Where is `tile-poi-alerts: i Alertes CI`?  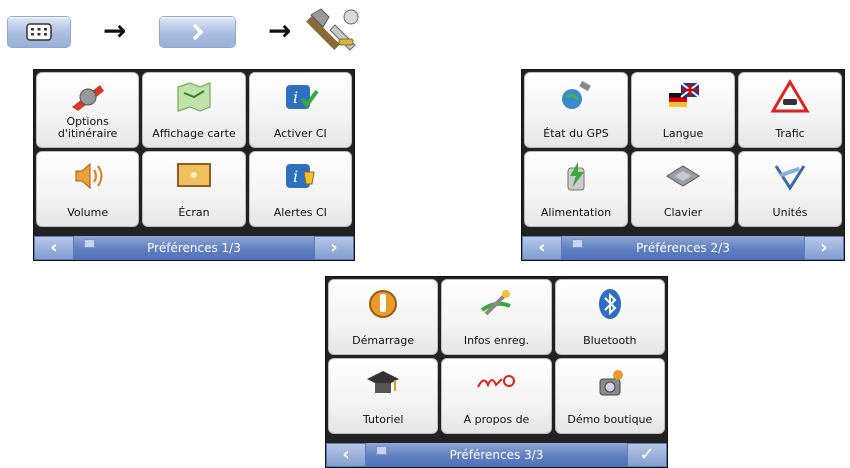
tile-poi-alerts: i Alertes CI is located at coordinates (300, 189).